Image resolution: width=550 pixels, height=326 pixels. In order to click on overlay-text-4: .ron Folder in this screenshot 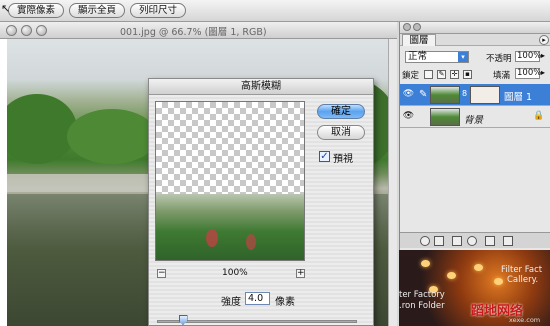, I will do `click(422, 306)`.